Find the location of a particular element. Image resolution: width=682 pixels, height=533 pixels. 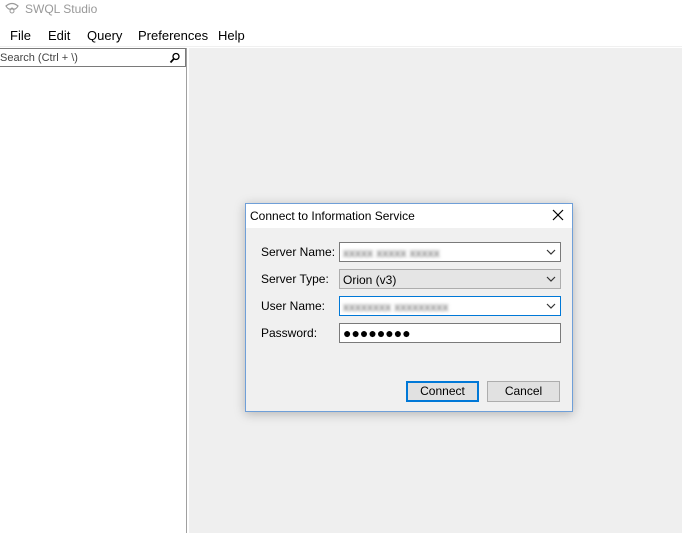

dialog-title: Connect to Information Service is located at coordinates (332, 216).